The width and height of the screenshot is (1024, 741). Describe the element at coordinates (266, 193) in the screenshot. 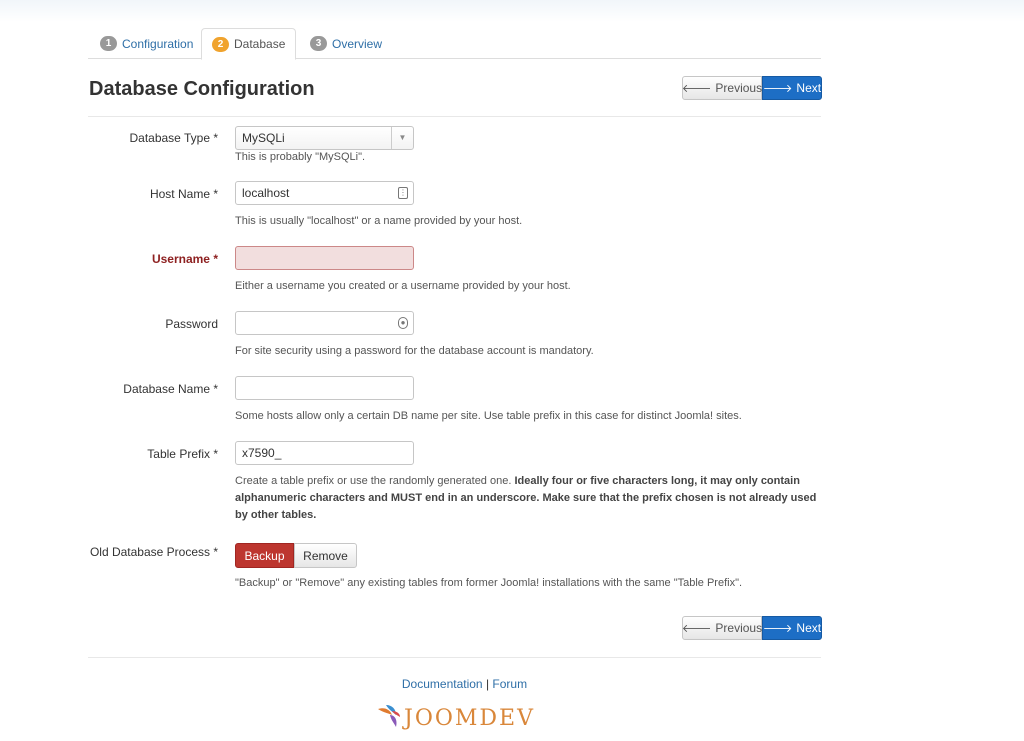

I see `host-name-value: localhost` at that location.